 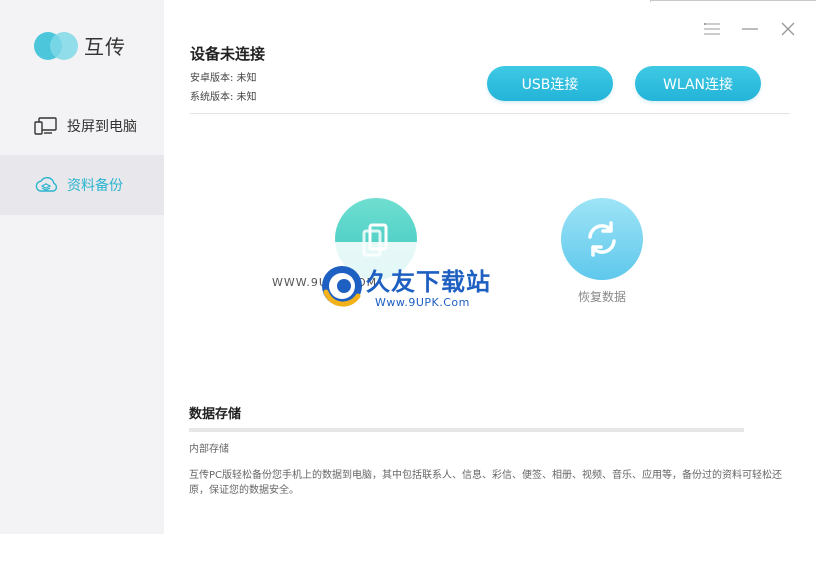 I want to click on sidebar-item-label: 投屏到电脑, so click(x=102, y=127).